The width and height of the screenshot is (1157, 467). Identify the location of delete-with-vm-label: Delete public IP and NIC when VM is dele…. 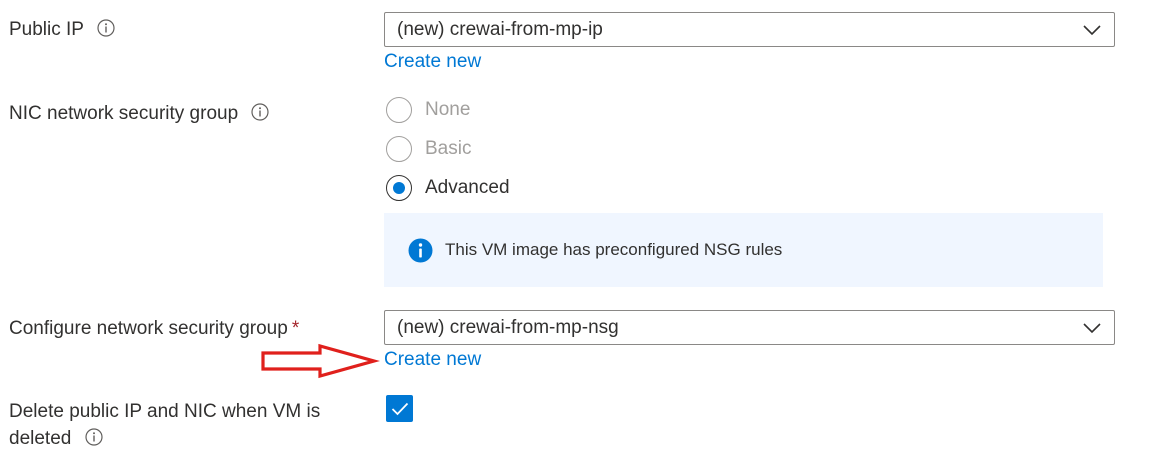
(179, 425).